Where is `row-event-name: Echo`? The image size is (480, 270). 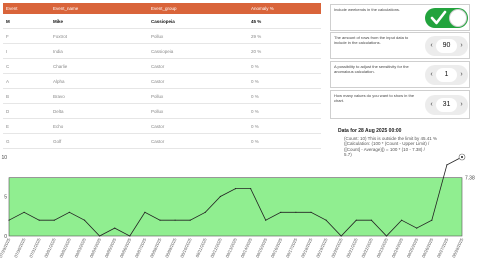
row-event-name: Echo is located at coordinates (99, 126).